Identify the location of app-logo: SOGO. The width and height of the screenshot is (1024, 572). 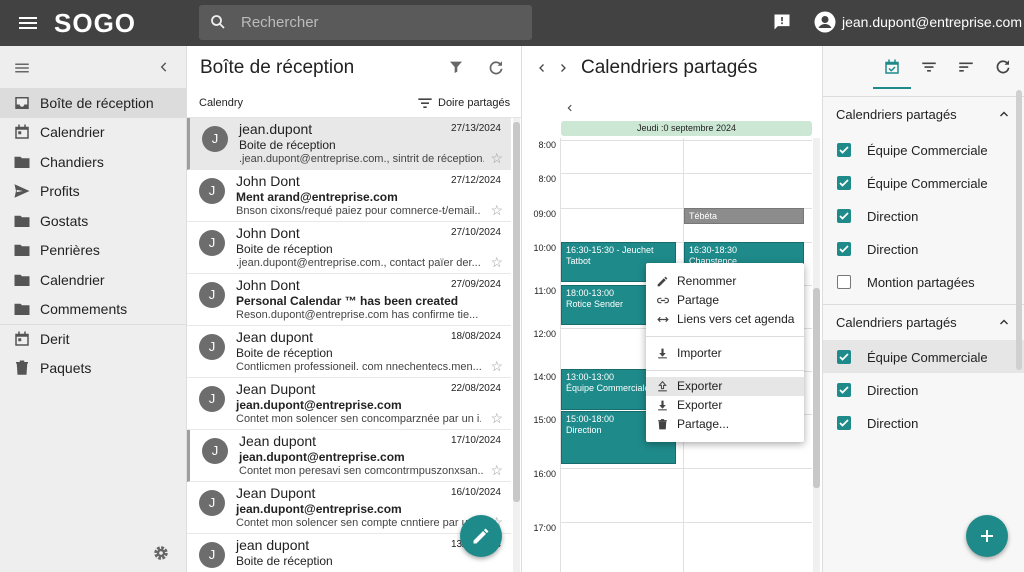
(95, 23).